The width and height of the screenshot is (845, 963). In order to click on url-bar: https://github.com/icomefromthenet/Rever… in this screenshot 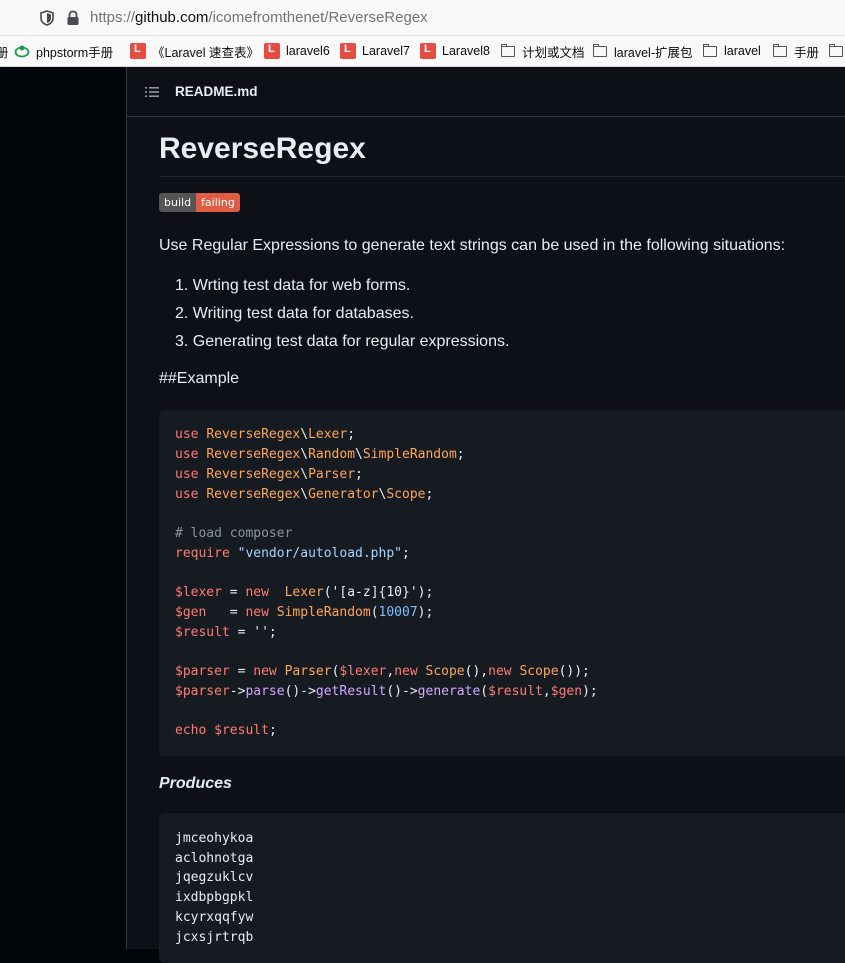, I will do `click(422, 18)`.